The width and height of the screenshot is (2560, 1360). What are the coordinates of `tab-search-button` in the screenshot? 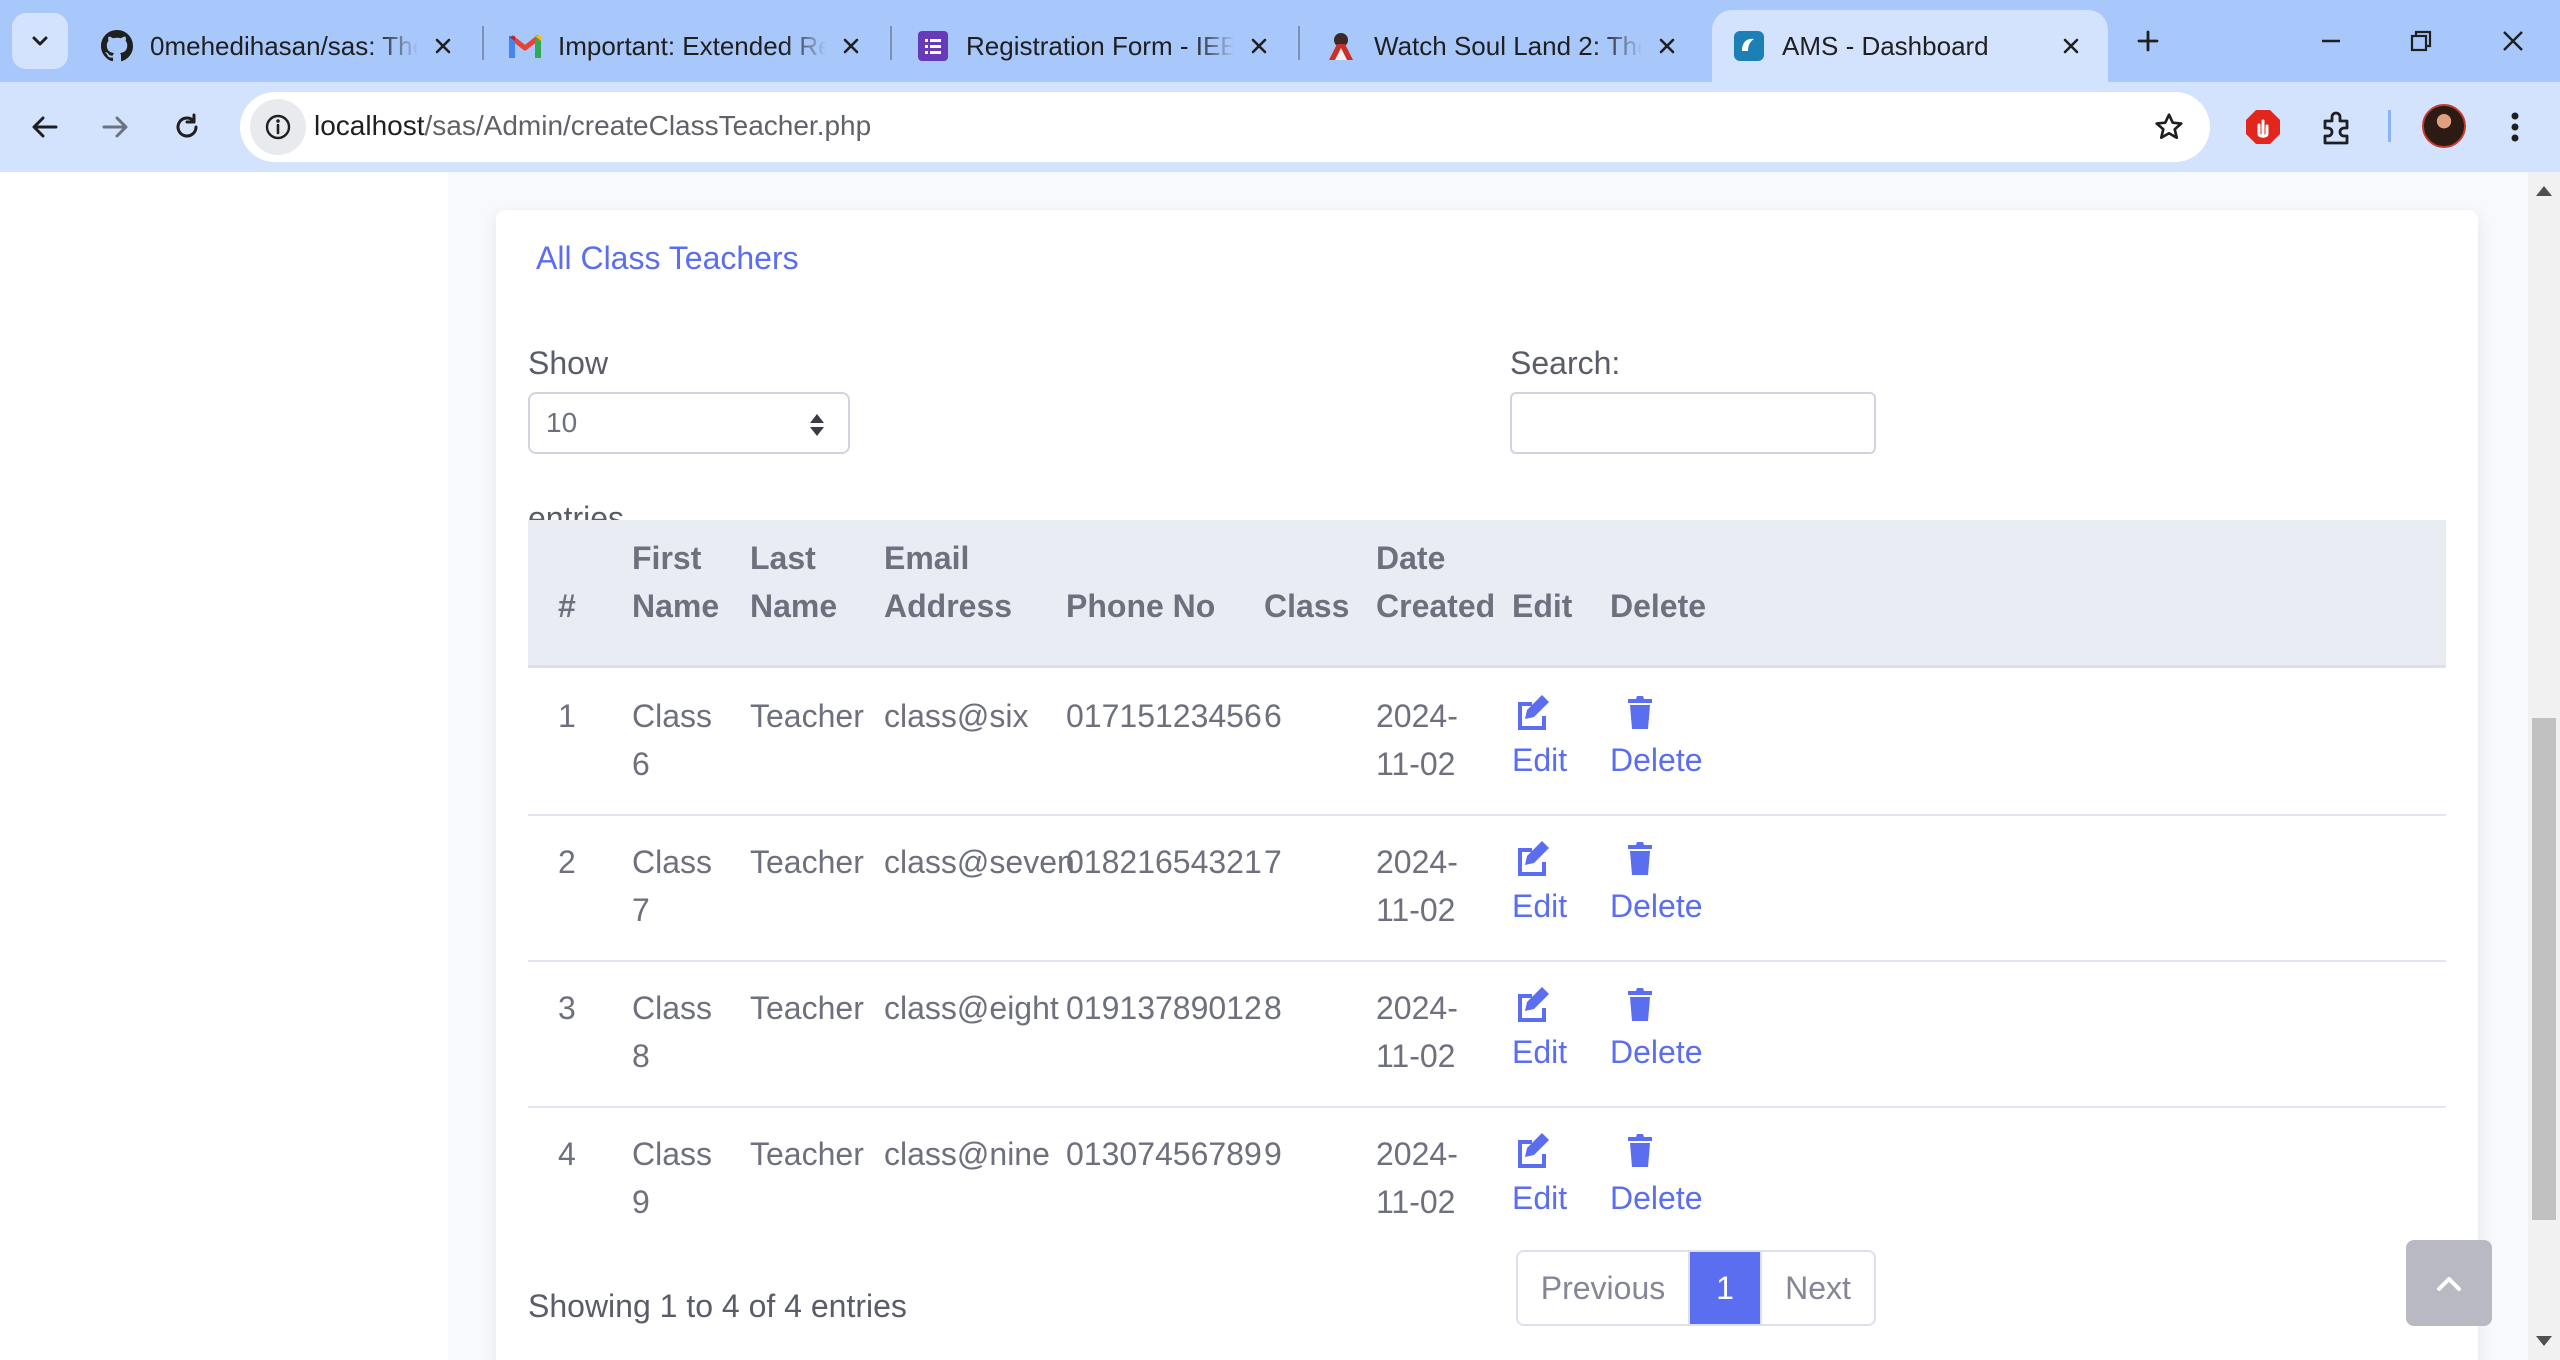 It's located at (40, 41).